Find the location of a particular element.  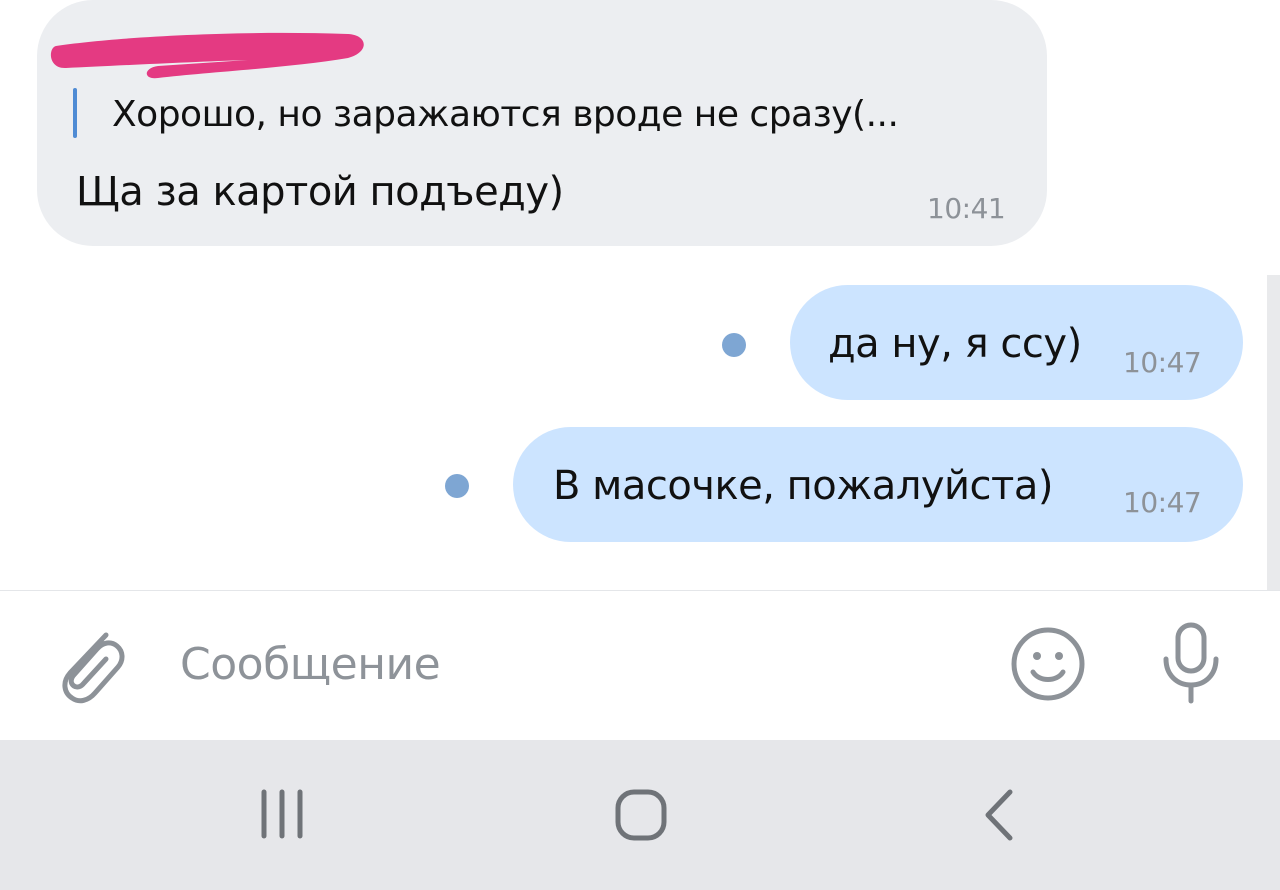

outgoing-message-text: В масочке, пожалуйста) is located at coordinates (803, 486).